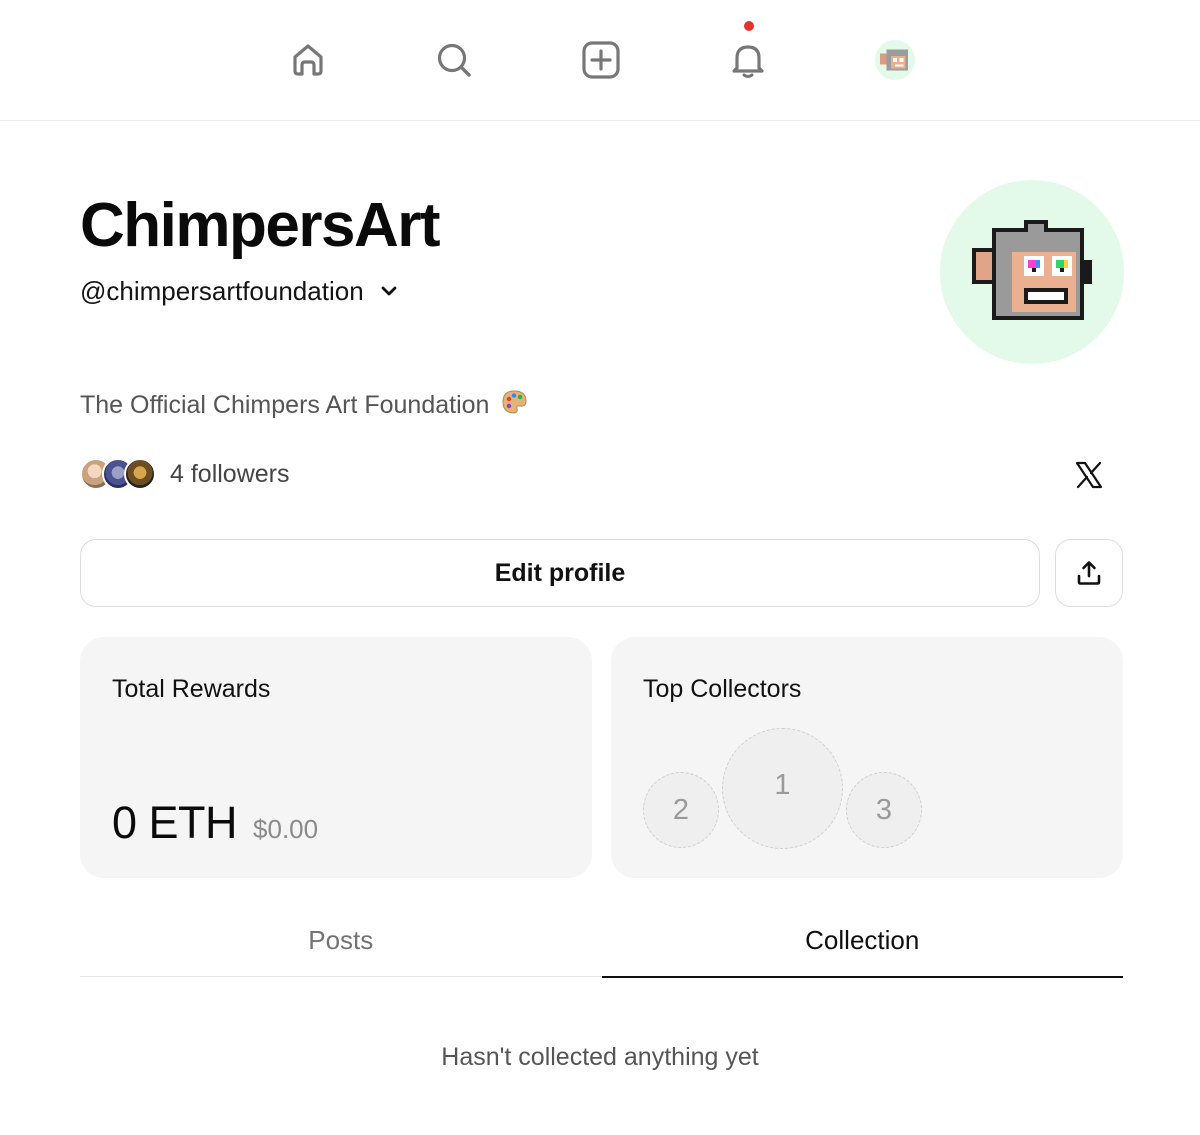  I want to click on profile-bio: The Official Chimpers Art Foundation, so click(304, 406).